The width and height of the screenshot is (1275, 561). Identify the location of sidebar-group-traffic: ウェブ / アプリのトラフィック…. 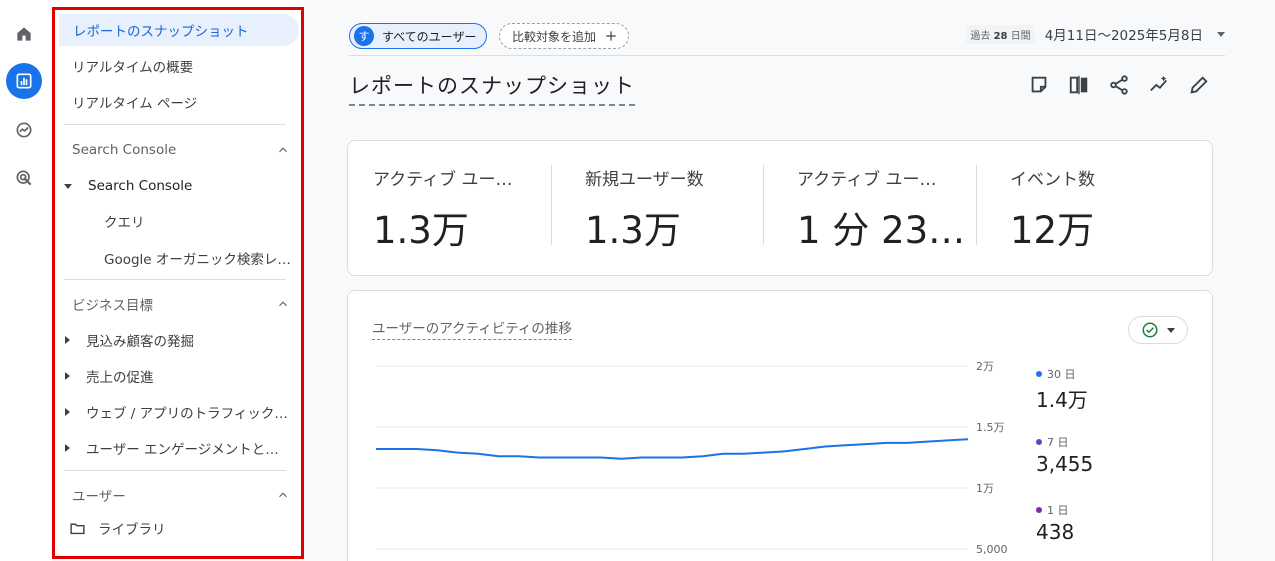
(176, 412).